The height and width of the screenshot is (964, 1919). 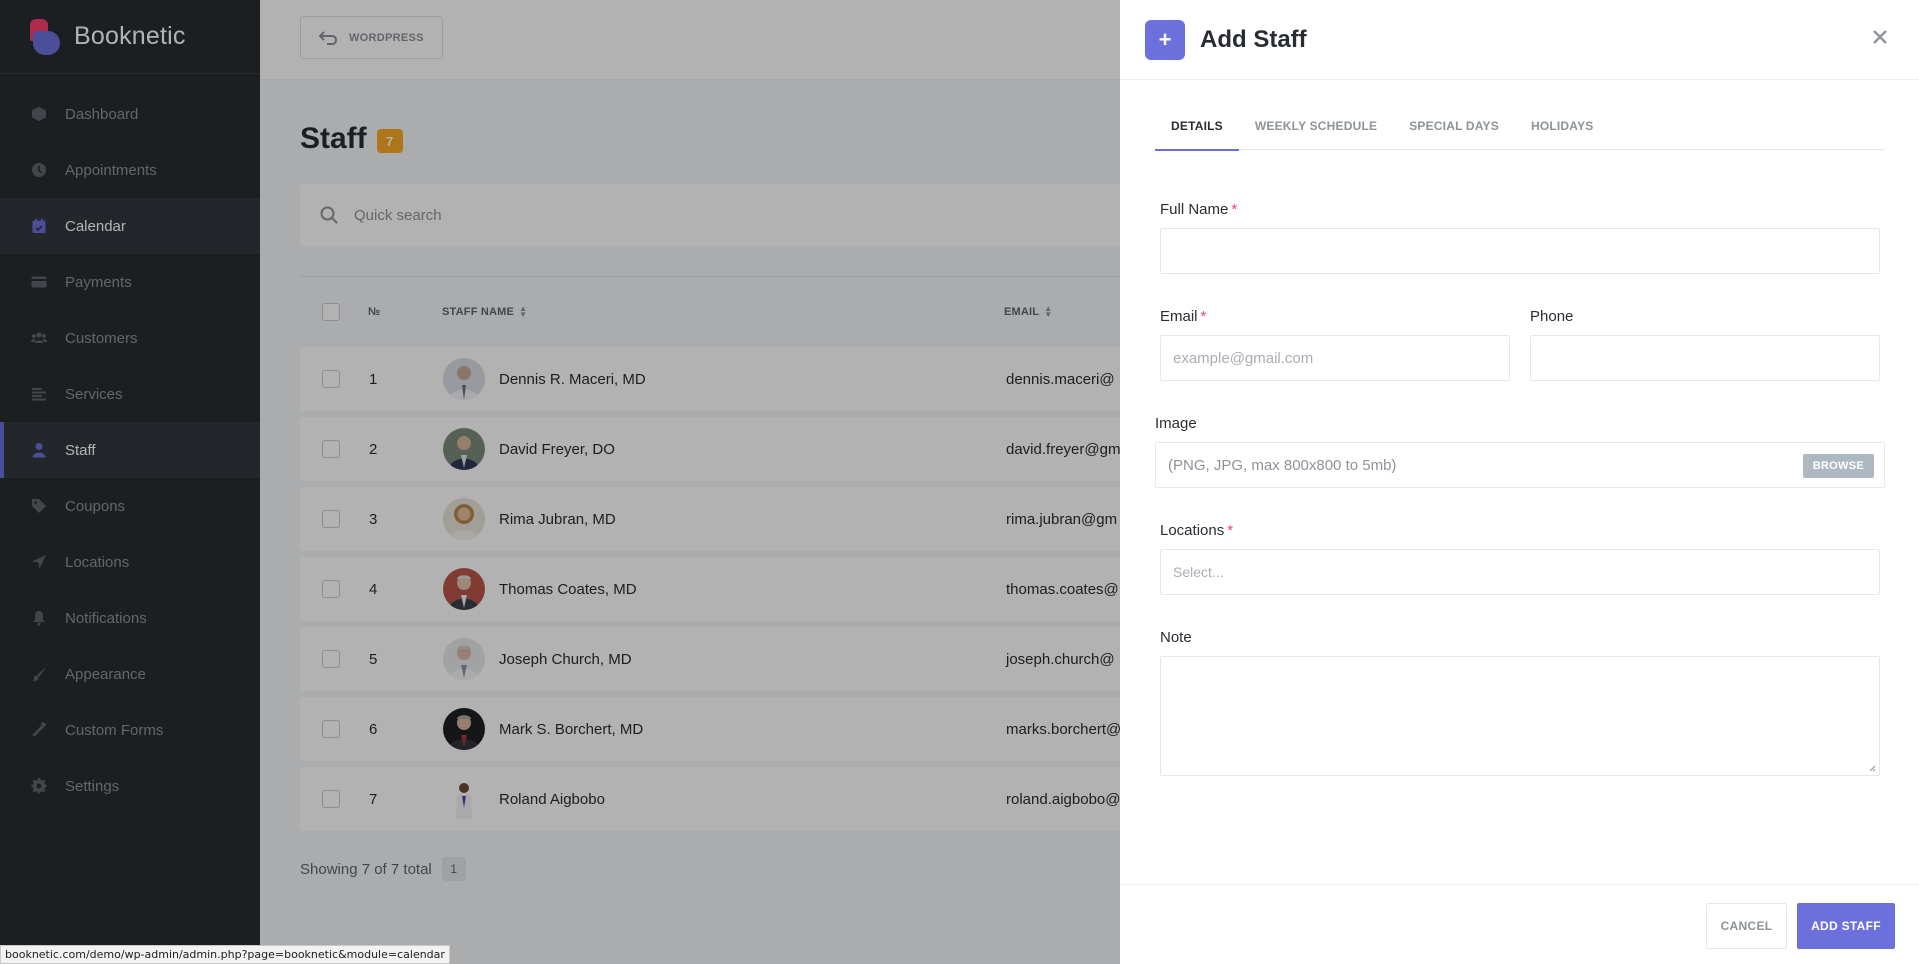 I want to click on locations-label-text: Locations, so click(x=1192, y=530).